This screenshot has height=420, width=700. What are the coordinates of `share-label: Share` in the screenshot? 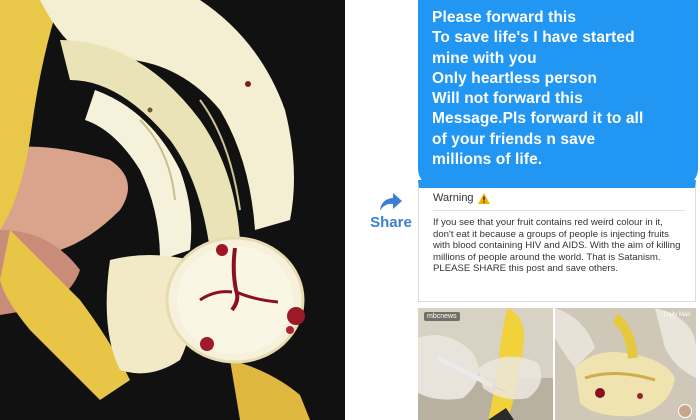 It's located at (391, 222).